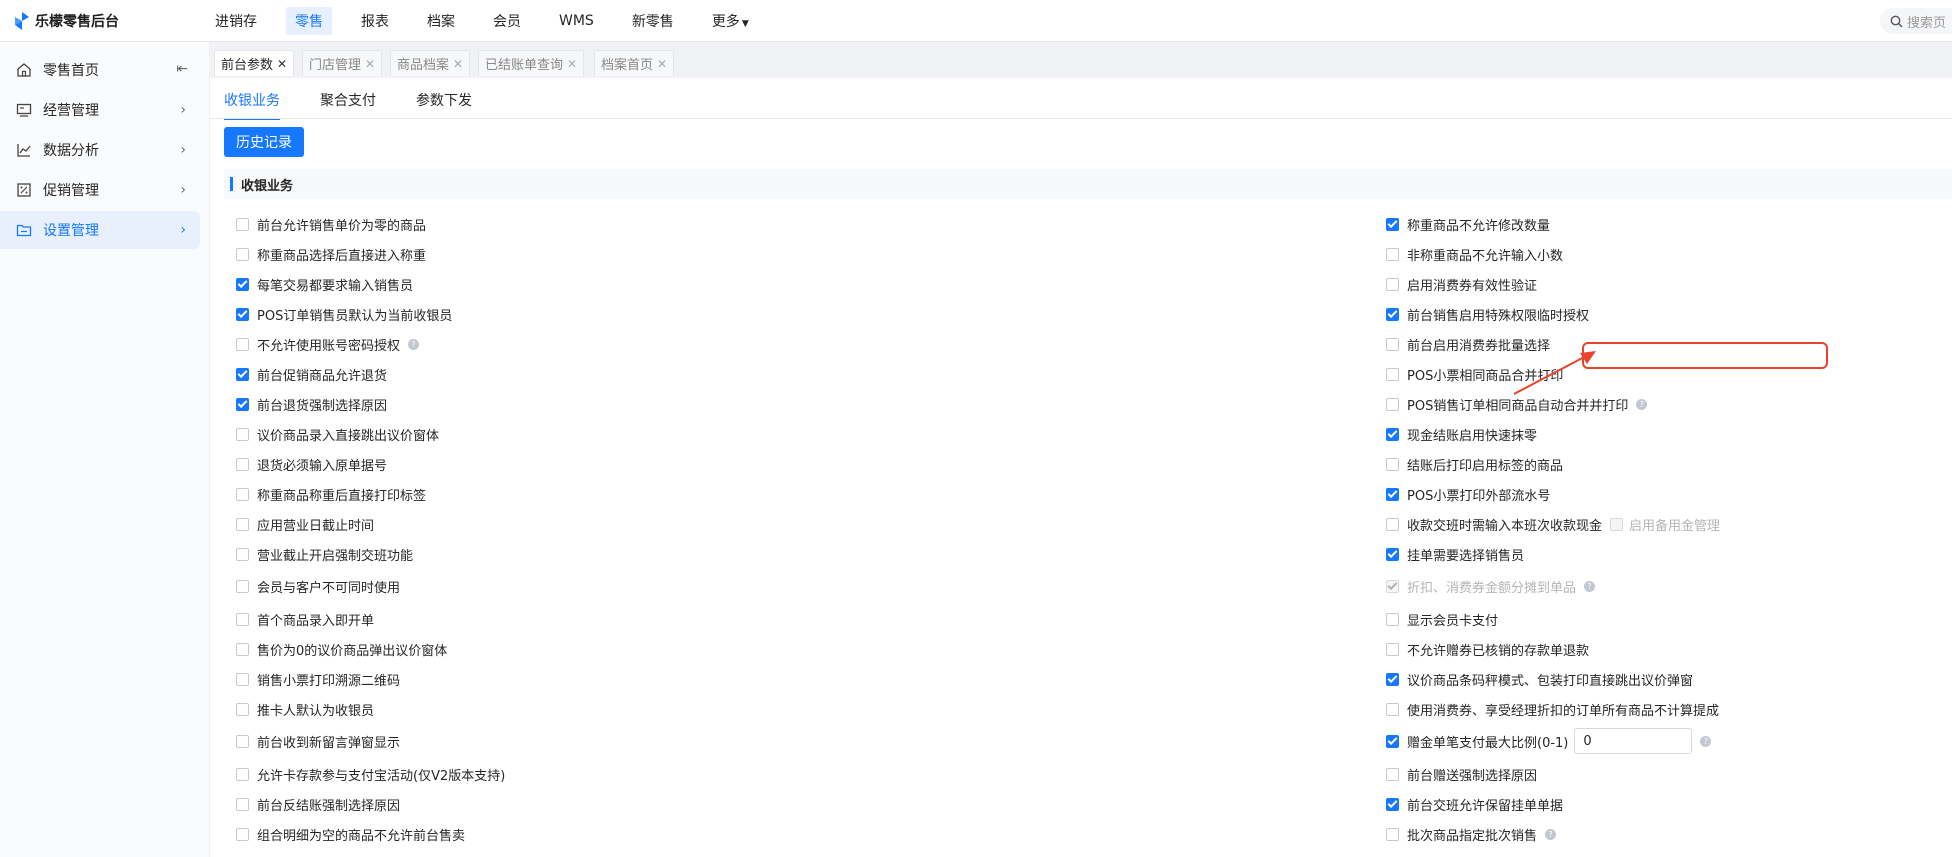  Describe the element at coordinates (309, 21) in the screenshot. I see `nav-item-retail: 零售` at that location.